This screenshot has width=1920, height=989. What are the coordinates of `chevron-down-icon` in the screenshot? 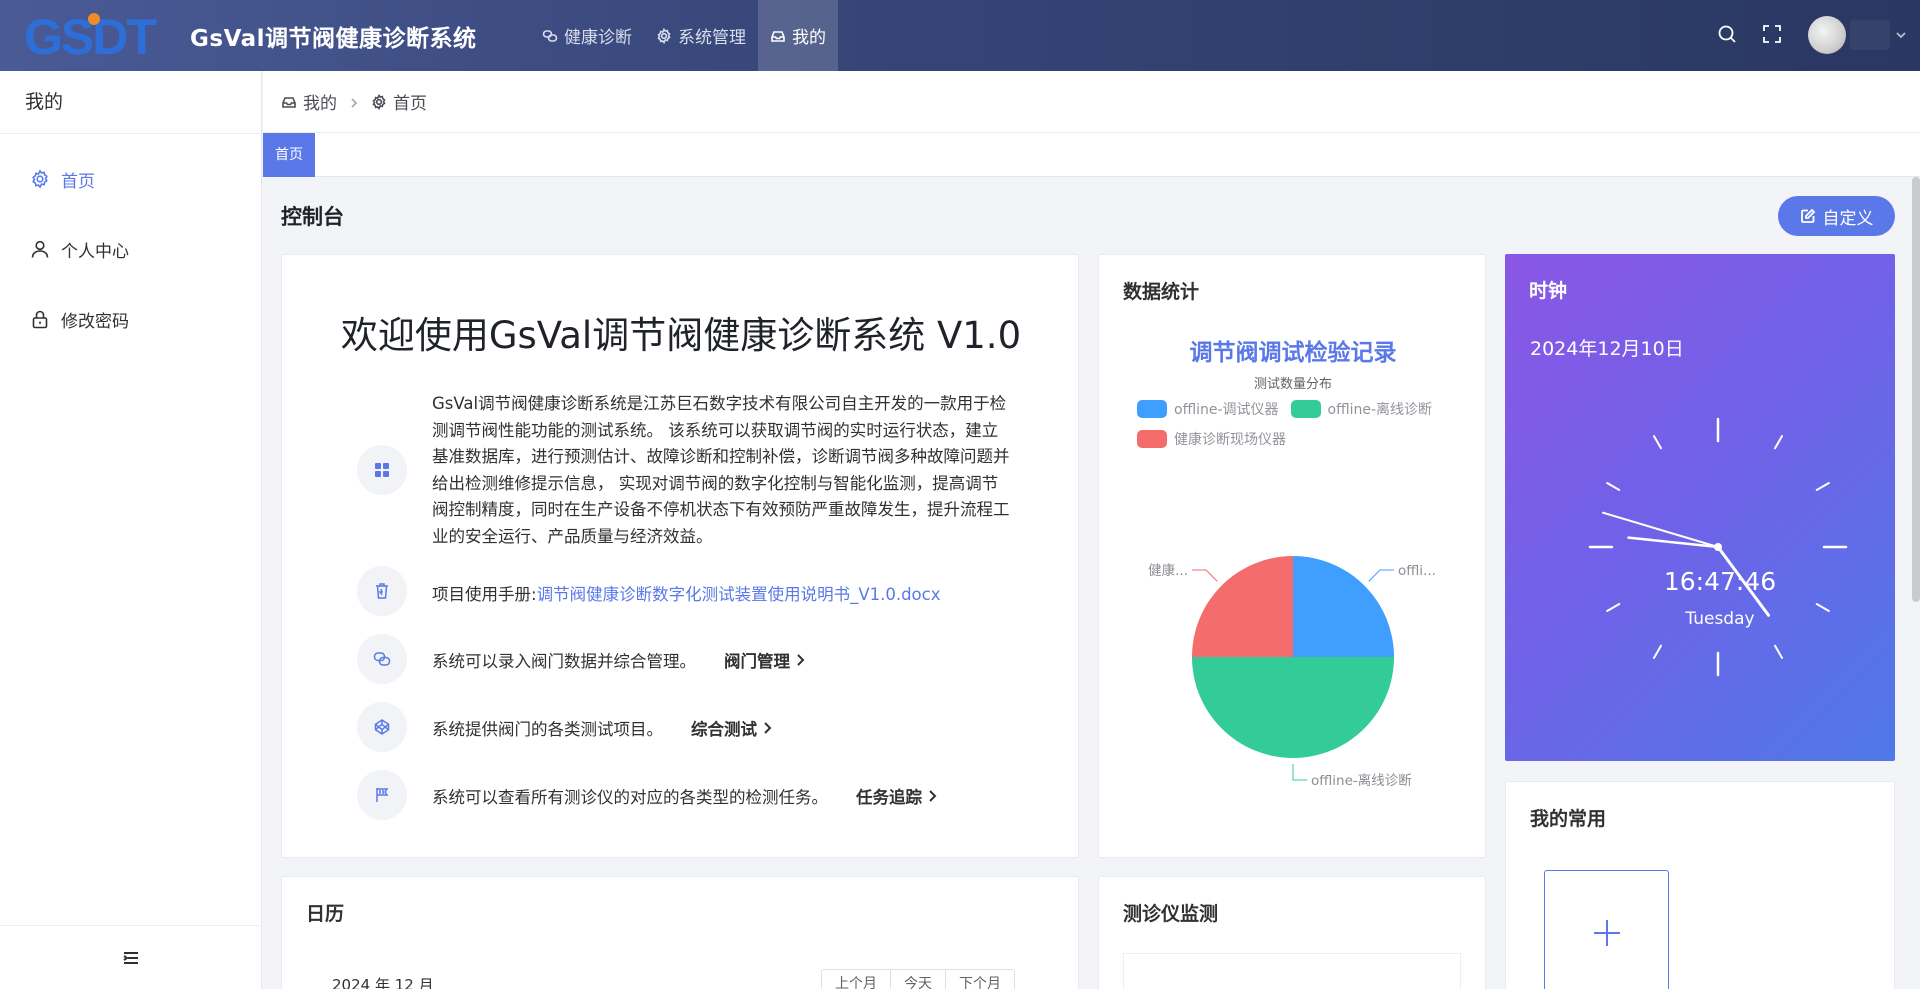 It's located at (1901, 34).